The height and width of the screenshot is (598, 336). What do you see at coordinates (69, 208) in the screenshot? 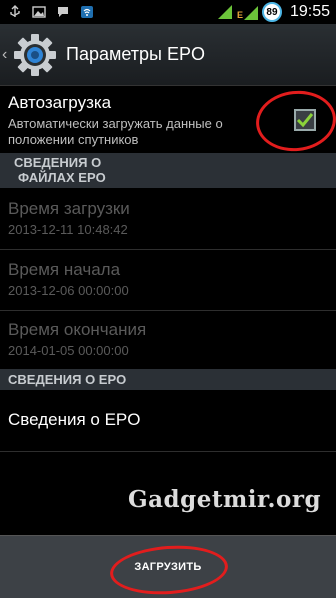
I see `download-time-title: Время загрузки` at bounding box center [69, 208].